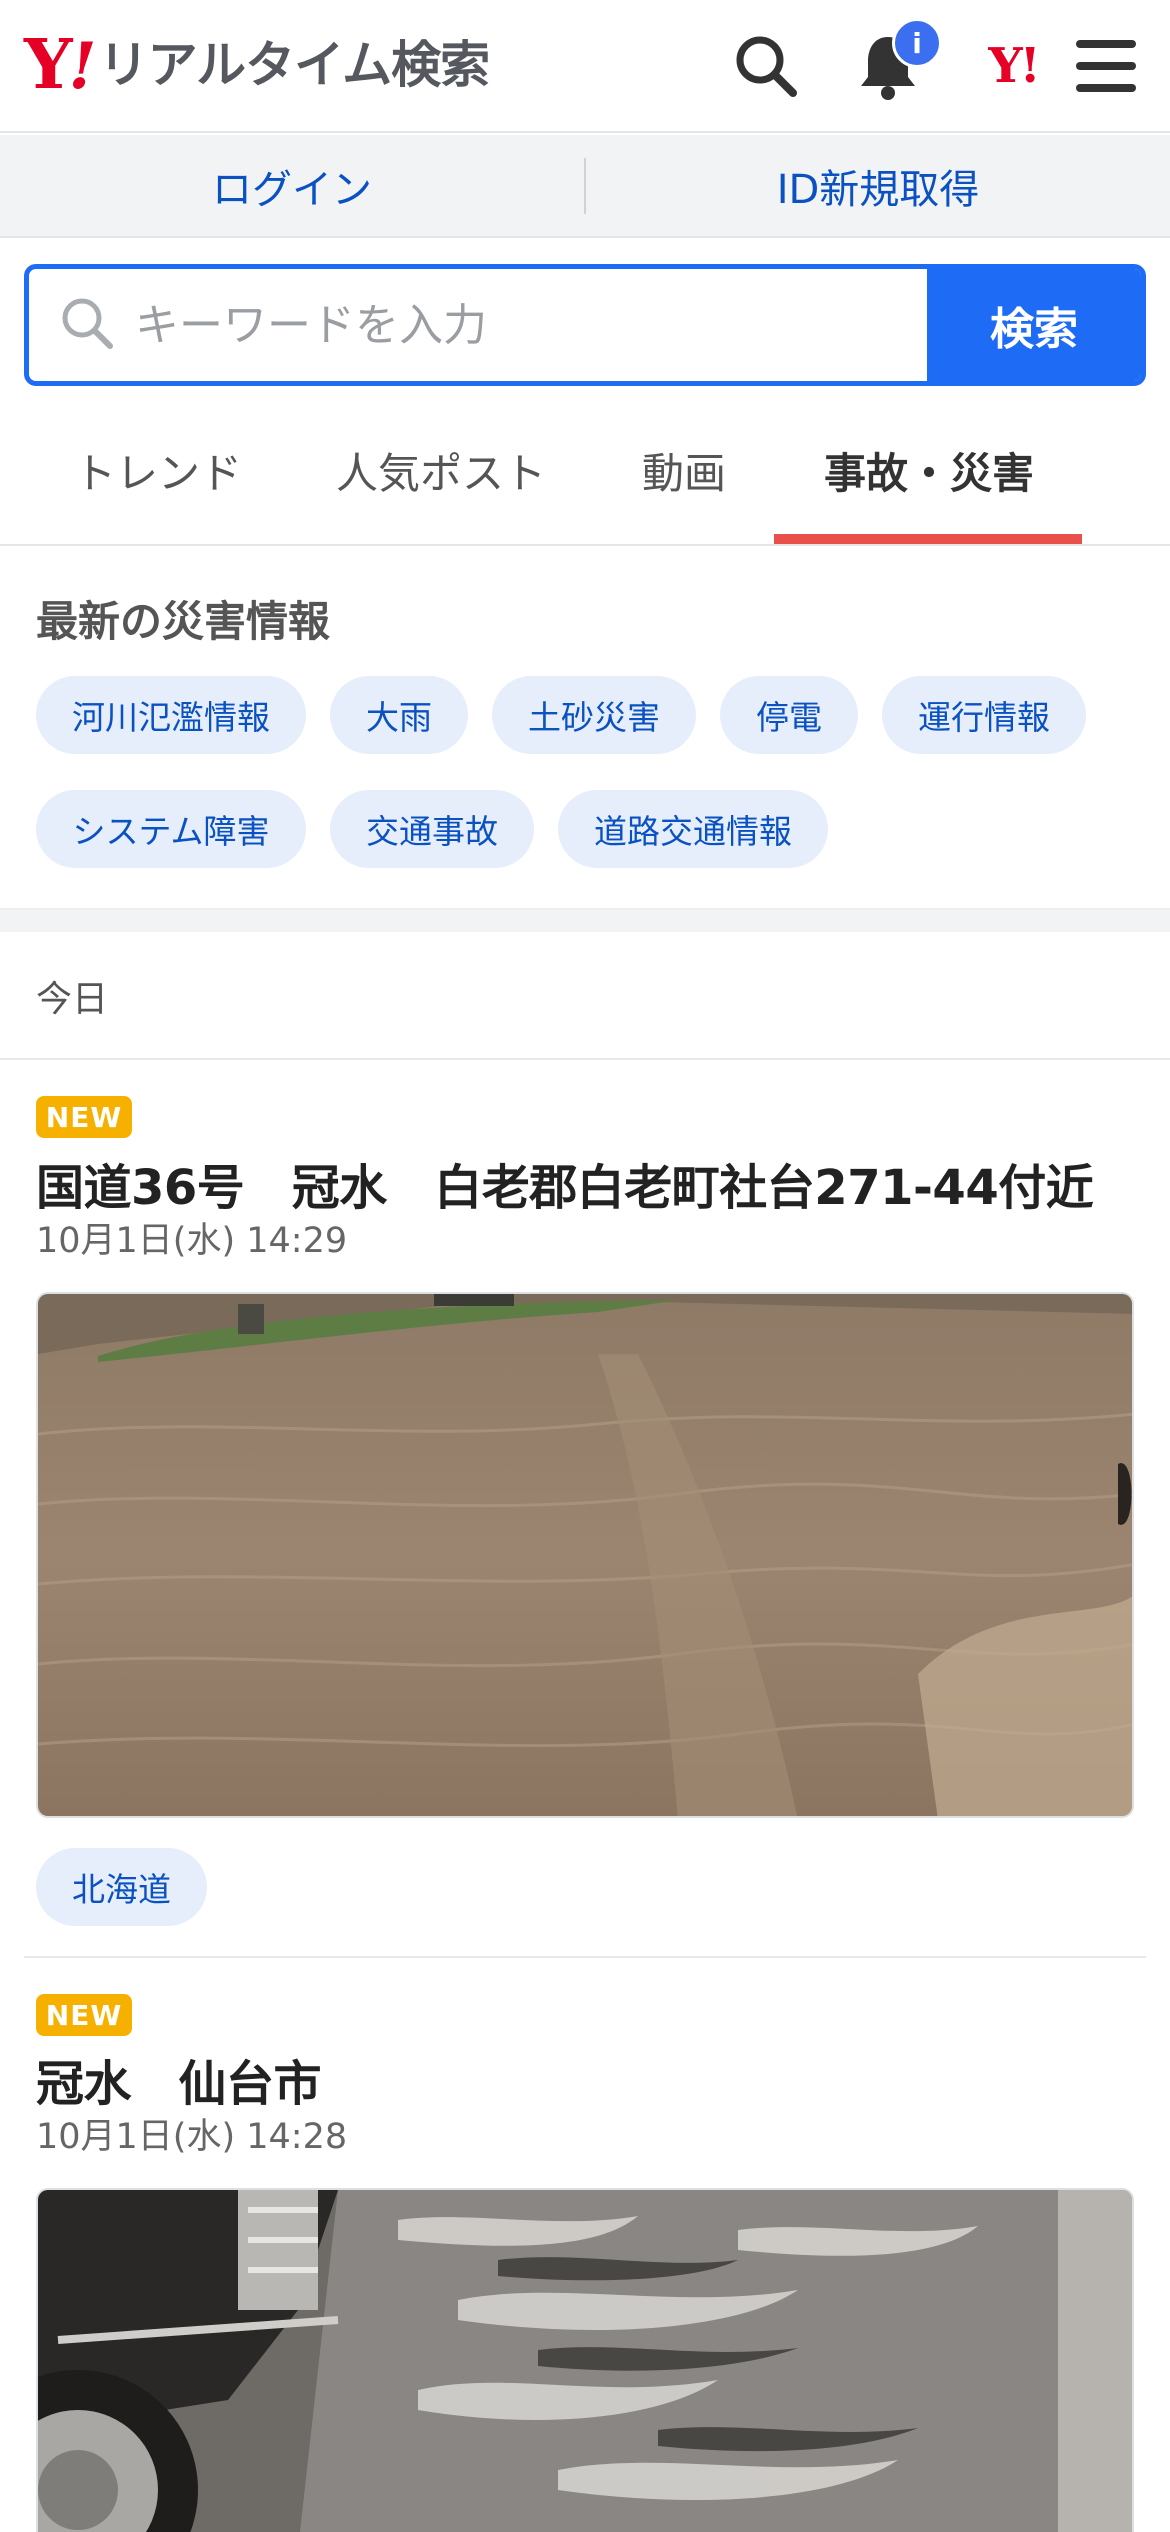  Describe the element at coordinates (292, 186) in the screenshot. I see `login-link: ログイン` at that location.